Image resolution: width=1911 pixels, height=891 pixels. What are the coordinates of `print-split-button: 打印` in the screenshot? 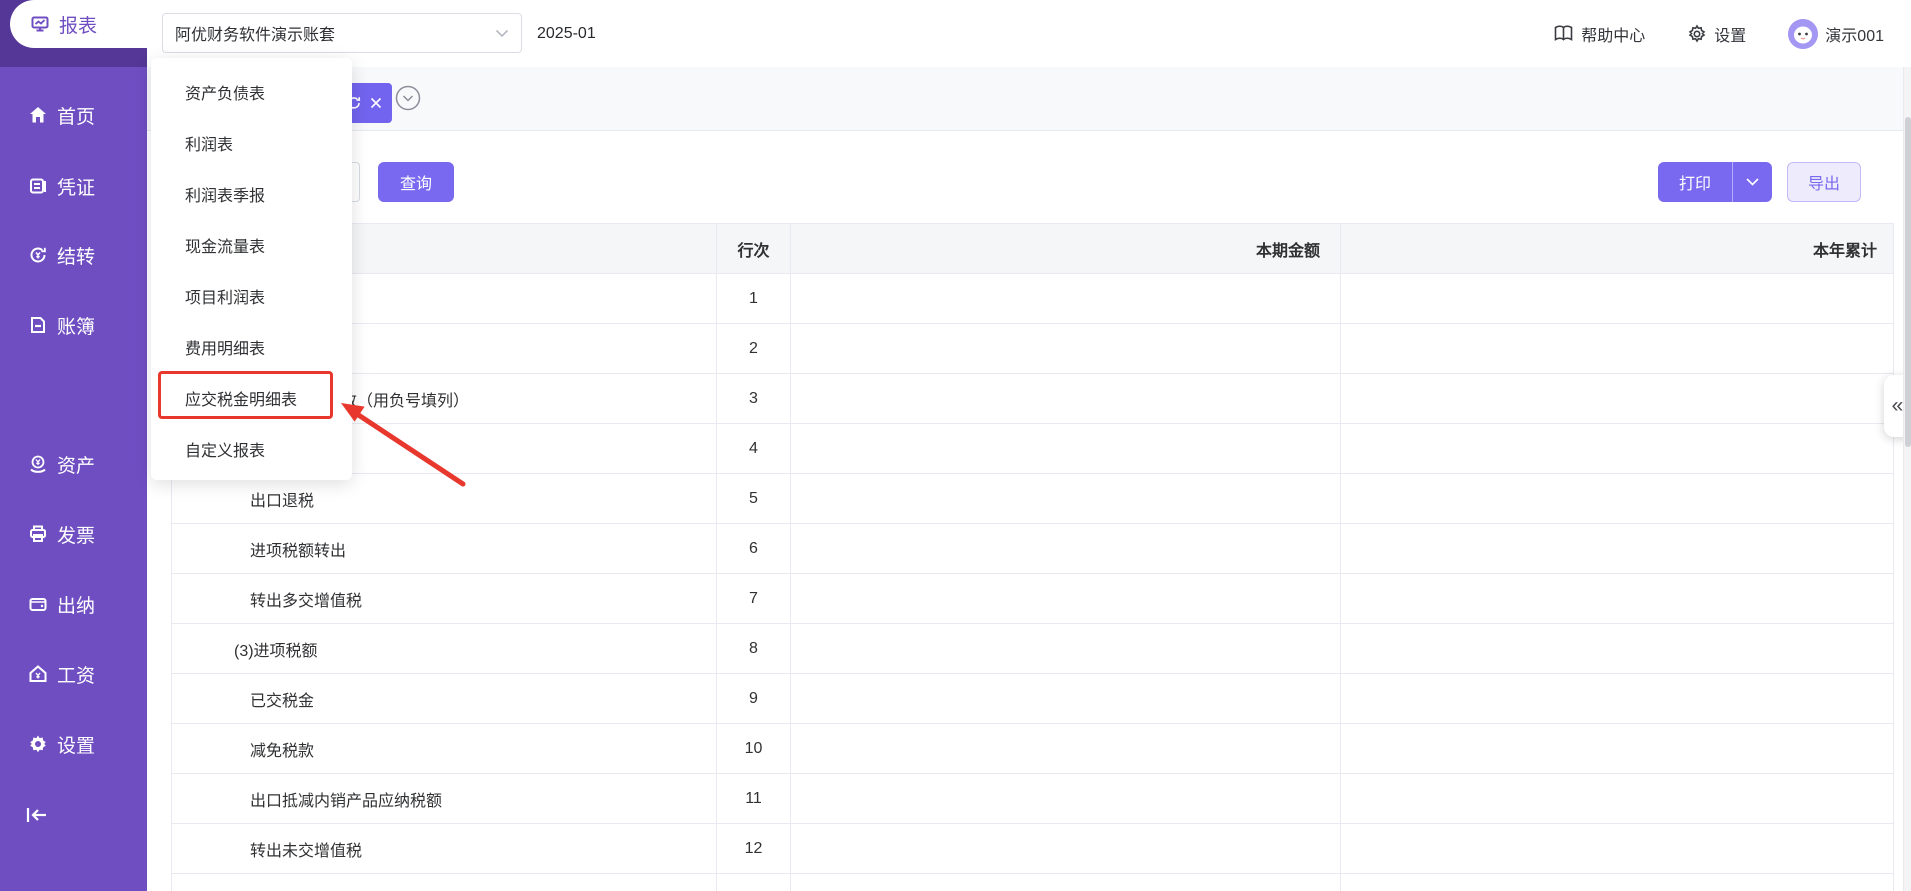 It's located at (1715, 182).